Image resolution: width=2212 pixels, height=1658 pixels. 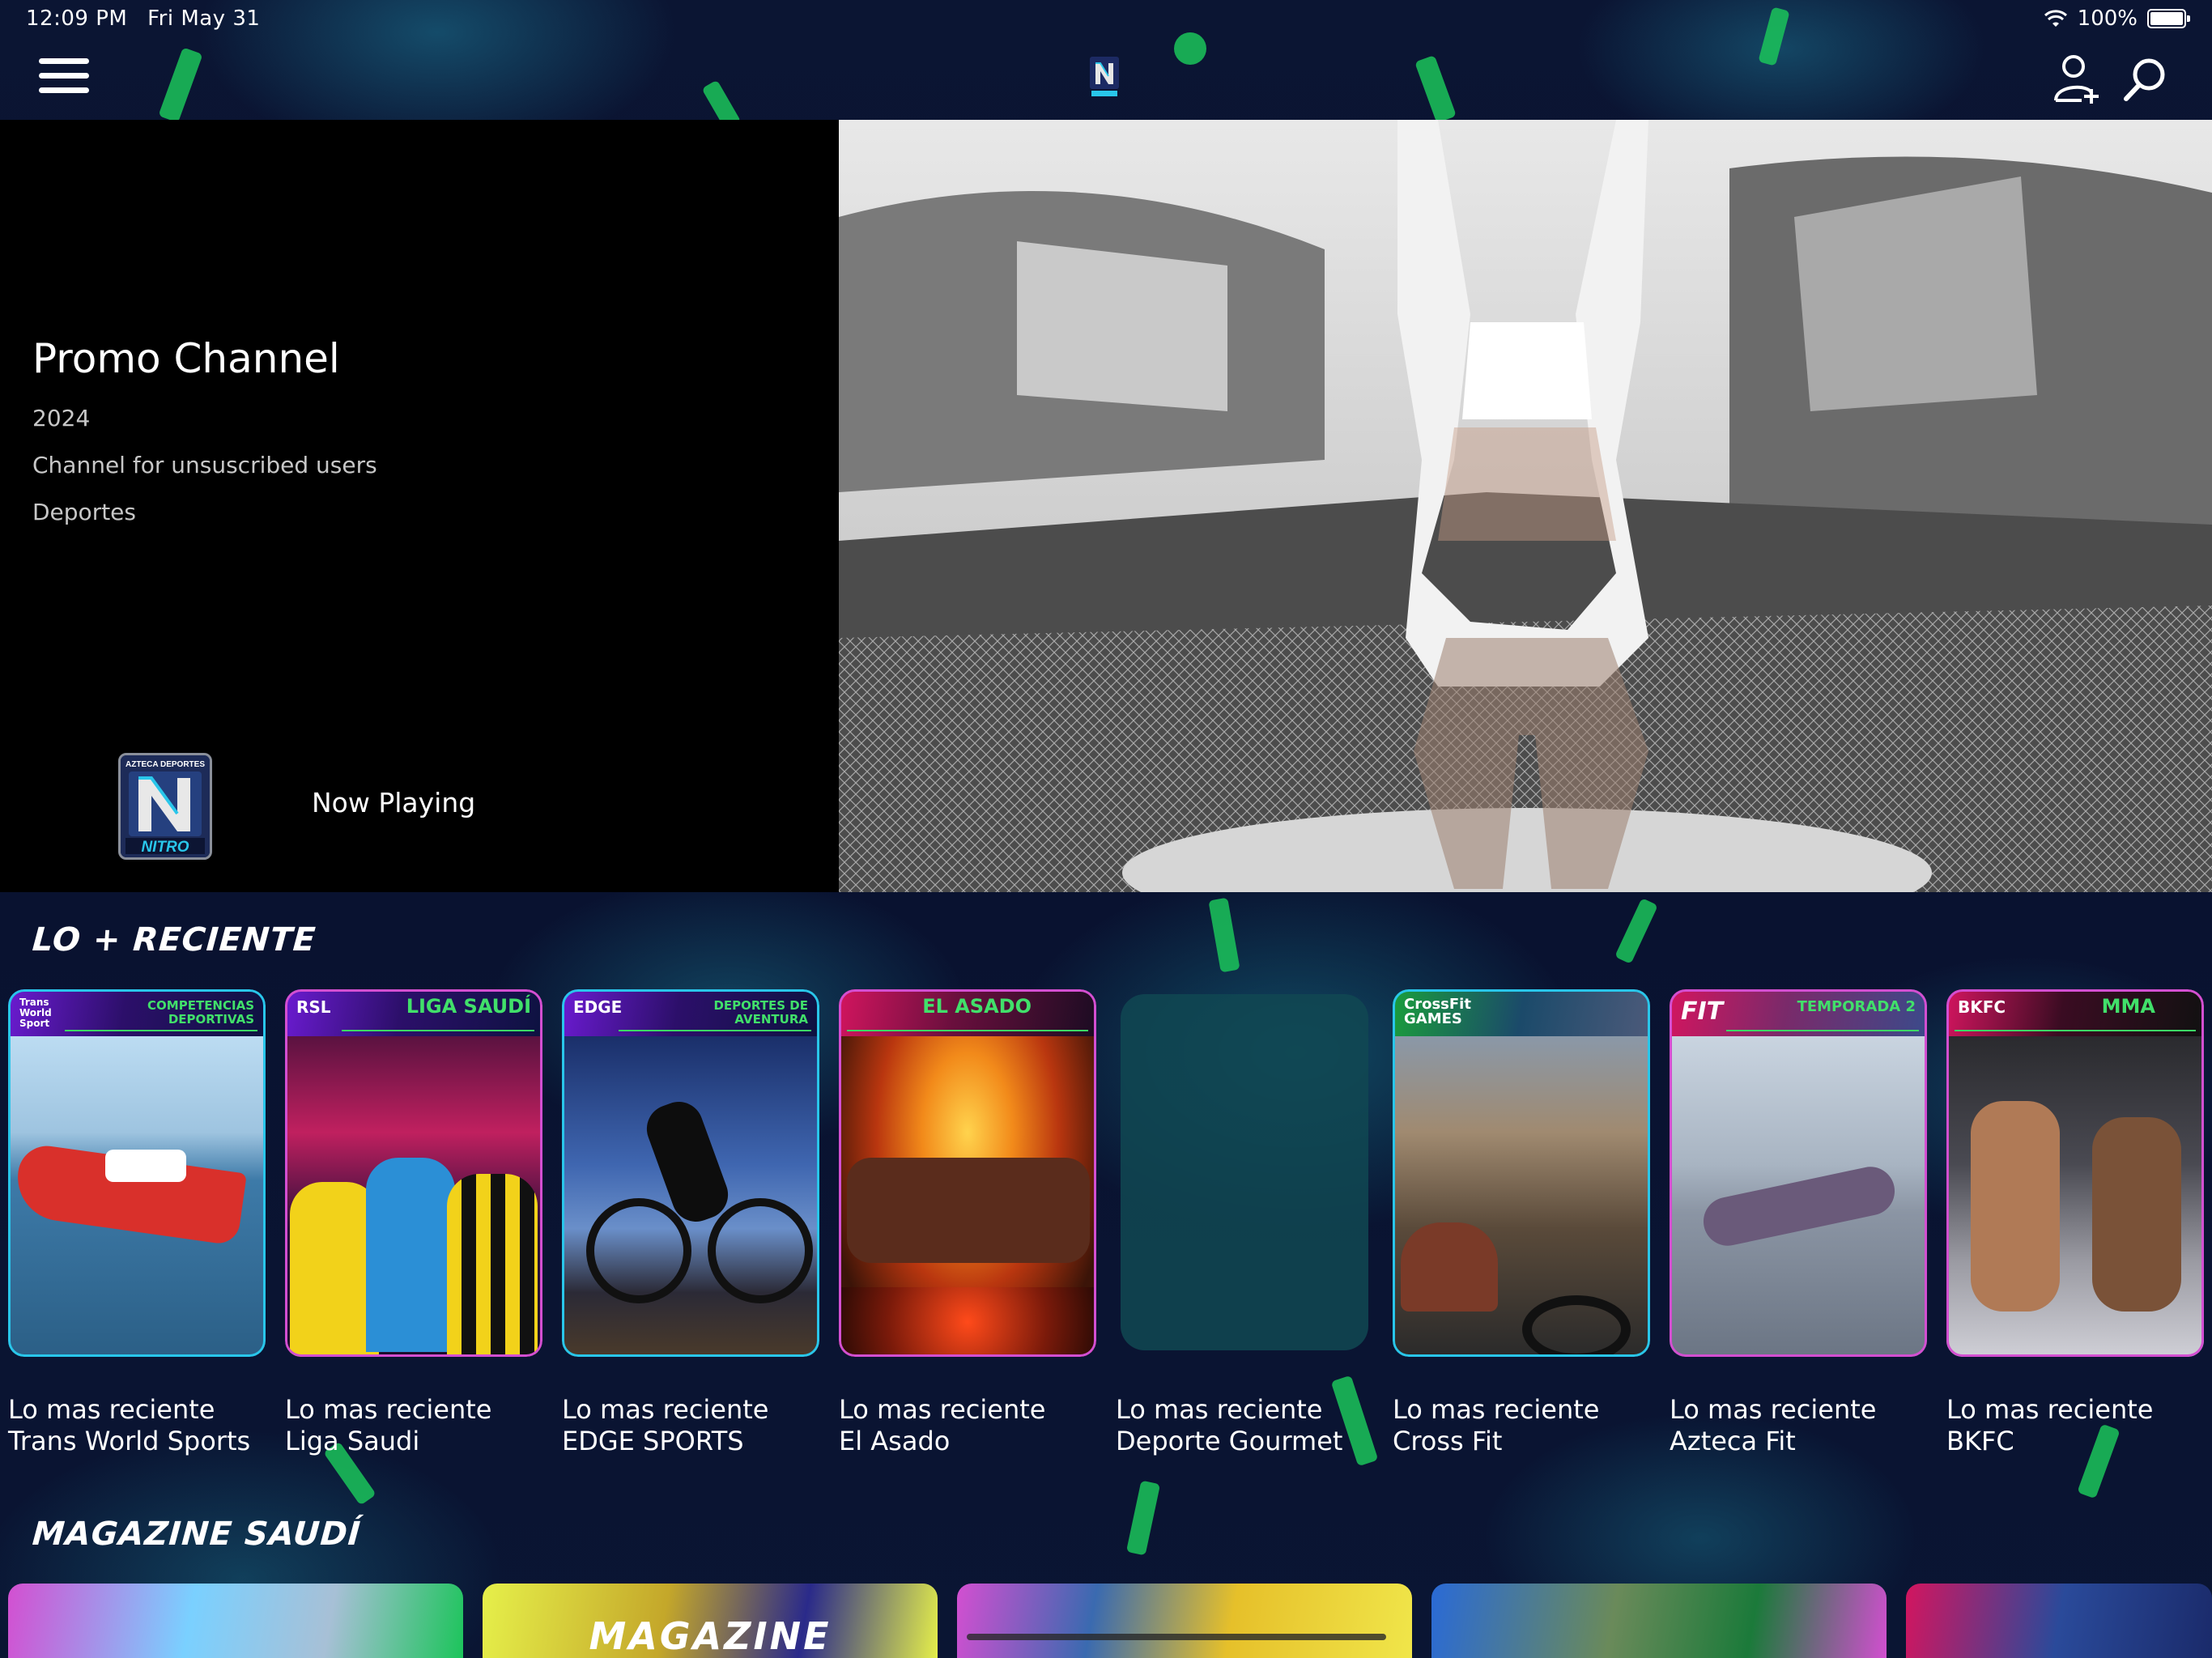 I want to click on card-caption: Lo mas reciente BKFC, so click(x=2076, y=1425).